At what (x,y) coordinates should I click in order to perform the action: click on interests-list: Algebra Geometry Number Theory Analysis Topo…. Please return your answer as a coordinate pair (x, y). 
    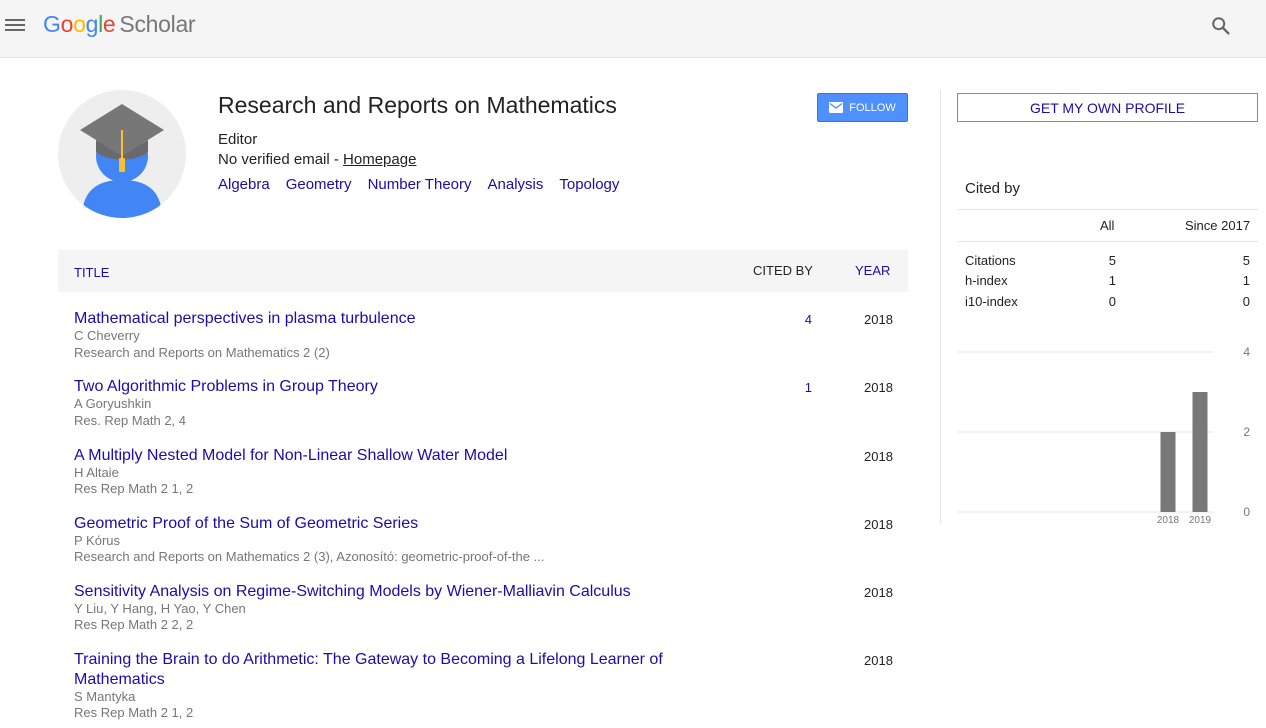
    Looking at the image, I should click on (426, 184).